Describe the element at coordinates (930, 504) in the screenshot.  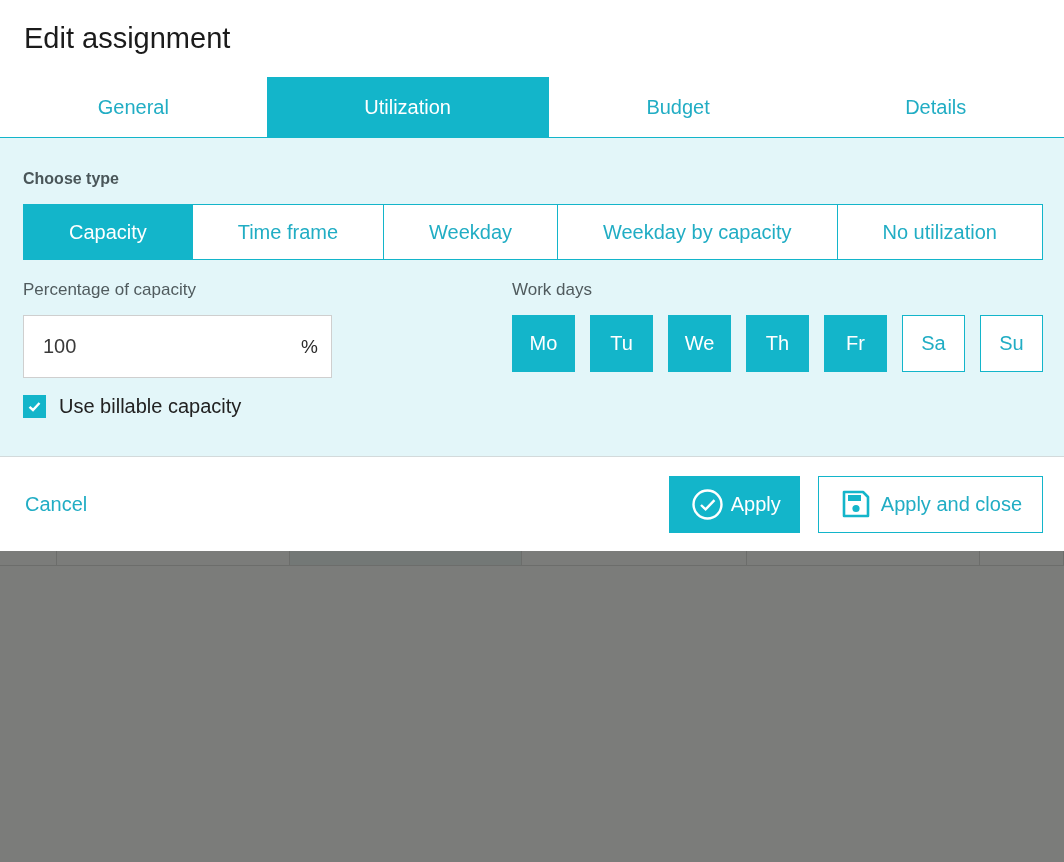
I see `apply-and-close-button: Apply and close` at that location.